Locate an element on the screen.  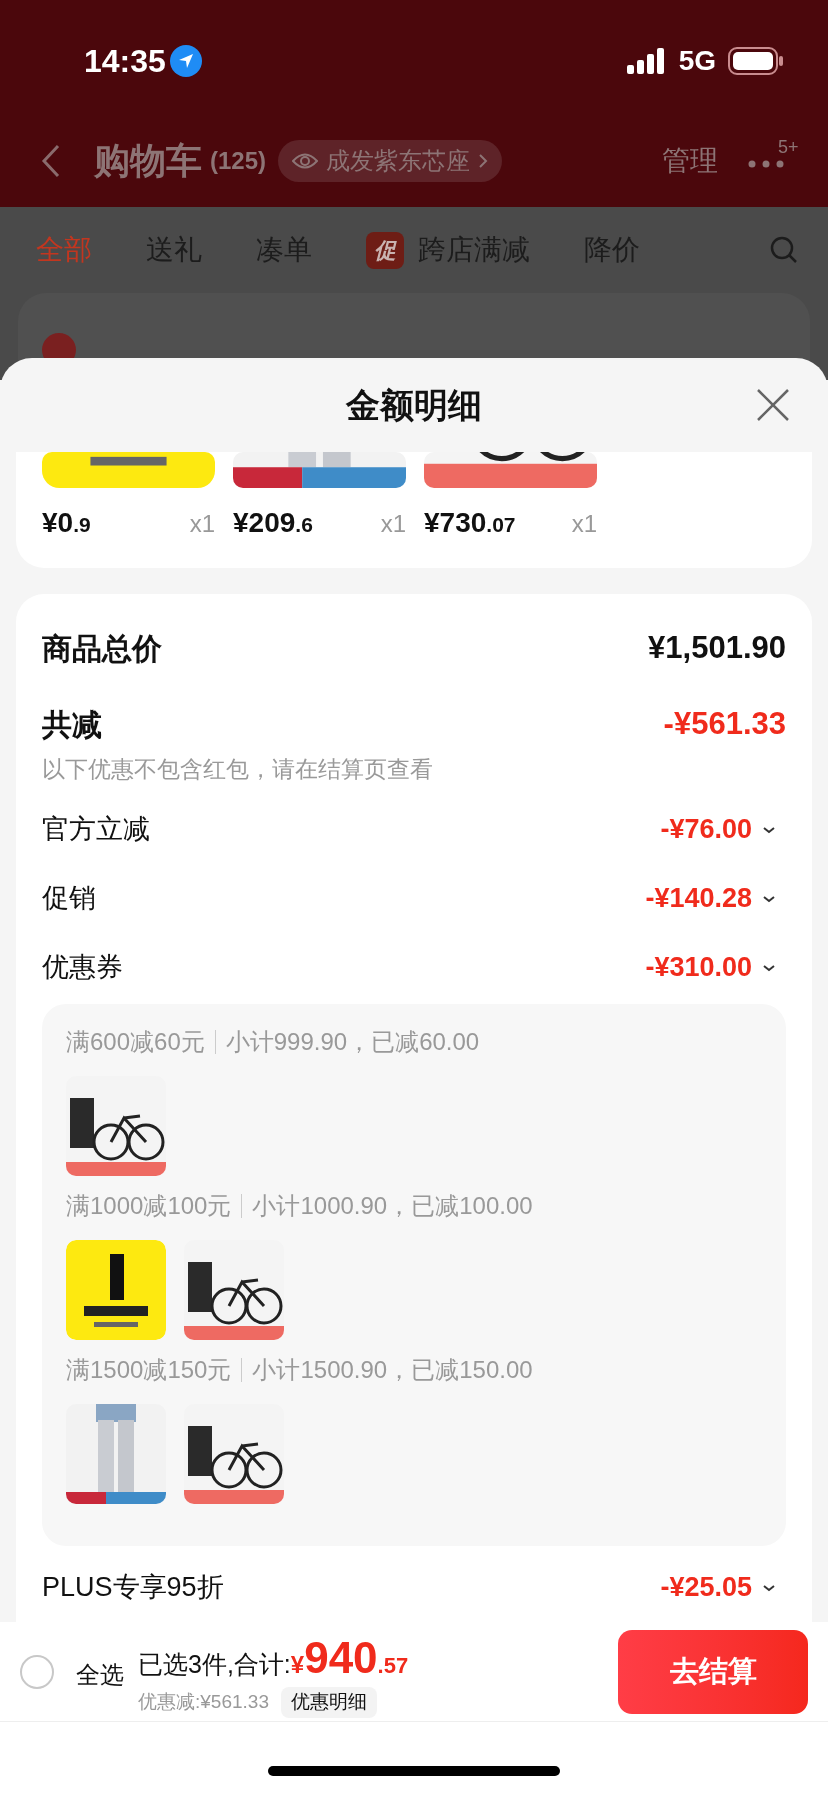
signal-icon is located at coordinates (646, 60).